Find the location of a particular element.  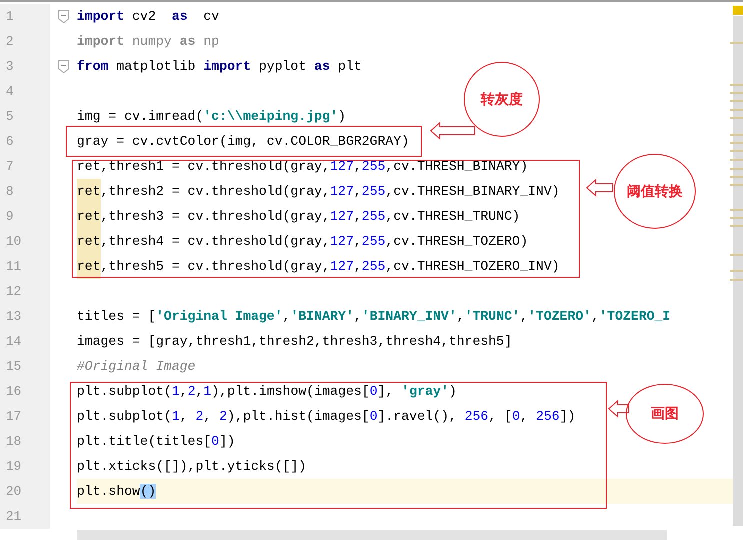

number-literal: 2 is located at coordinates (223, 416).